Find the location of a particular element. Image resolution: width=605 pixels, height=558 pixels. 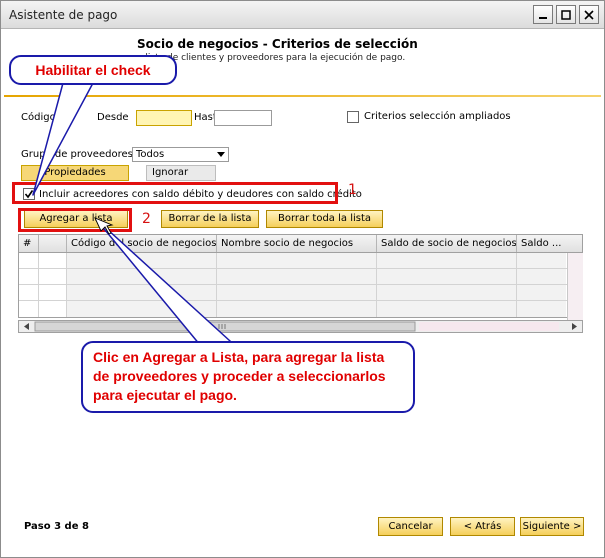

grid-col-nombre: Nombre socio de negocios is located at coordinates (297, 243).